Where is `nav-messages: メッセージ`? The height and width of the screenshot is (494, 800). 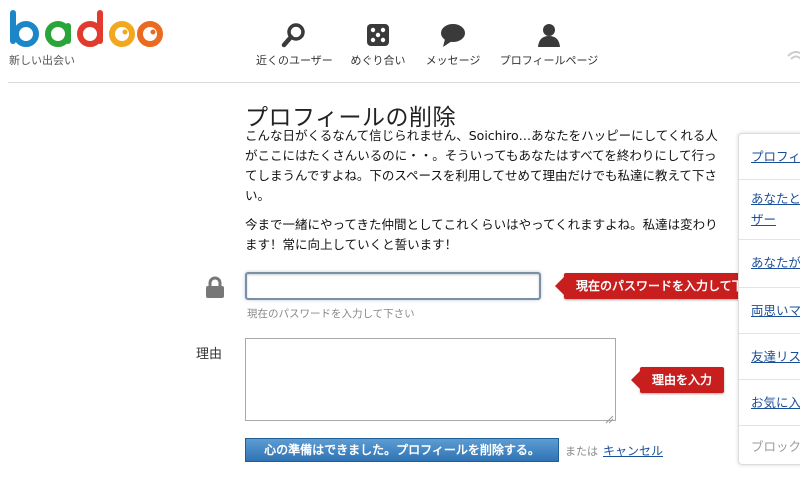 nav-messages: メッセージ is located at coordinates (453, 45).